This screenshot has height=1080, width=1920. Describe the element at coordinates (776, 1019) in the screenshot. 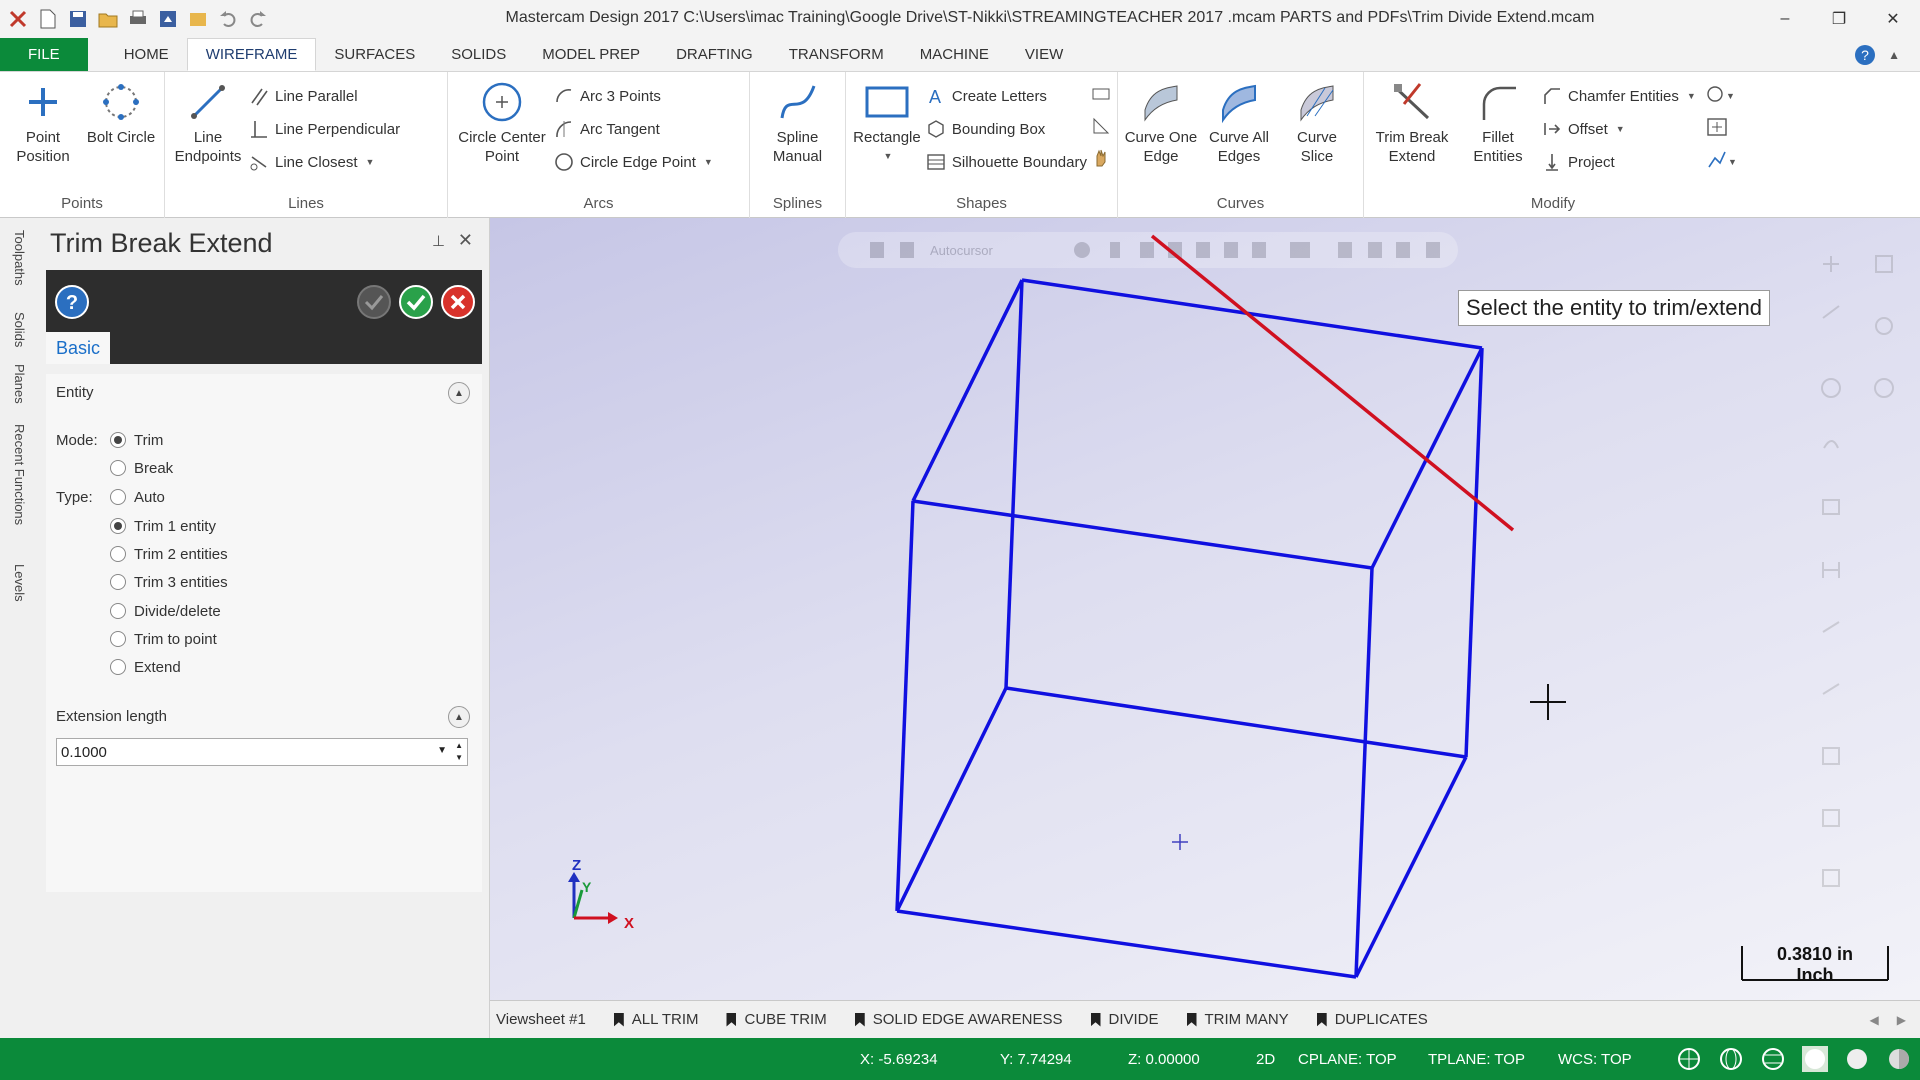

I see `bookmark-cube-trim: CUBE TRIM` at that location.